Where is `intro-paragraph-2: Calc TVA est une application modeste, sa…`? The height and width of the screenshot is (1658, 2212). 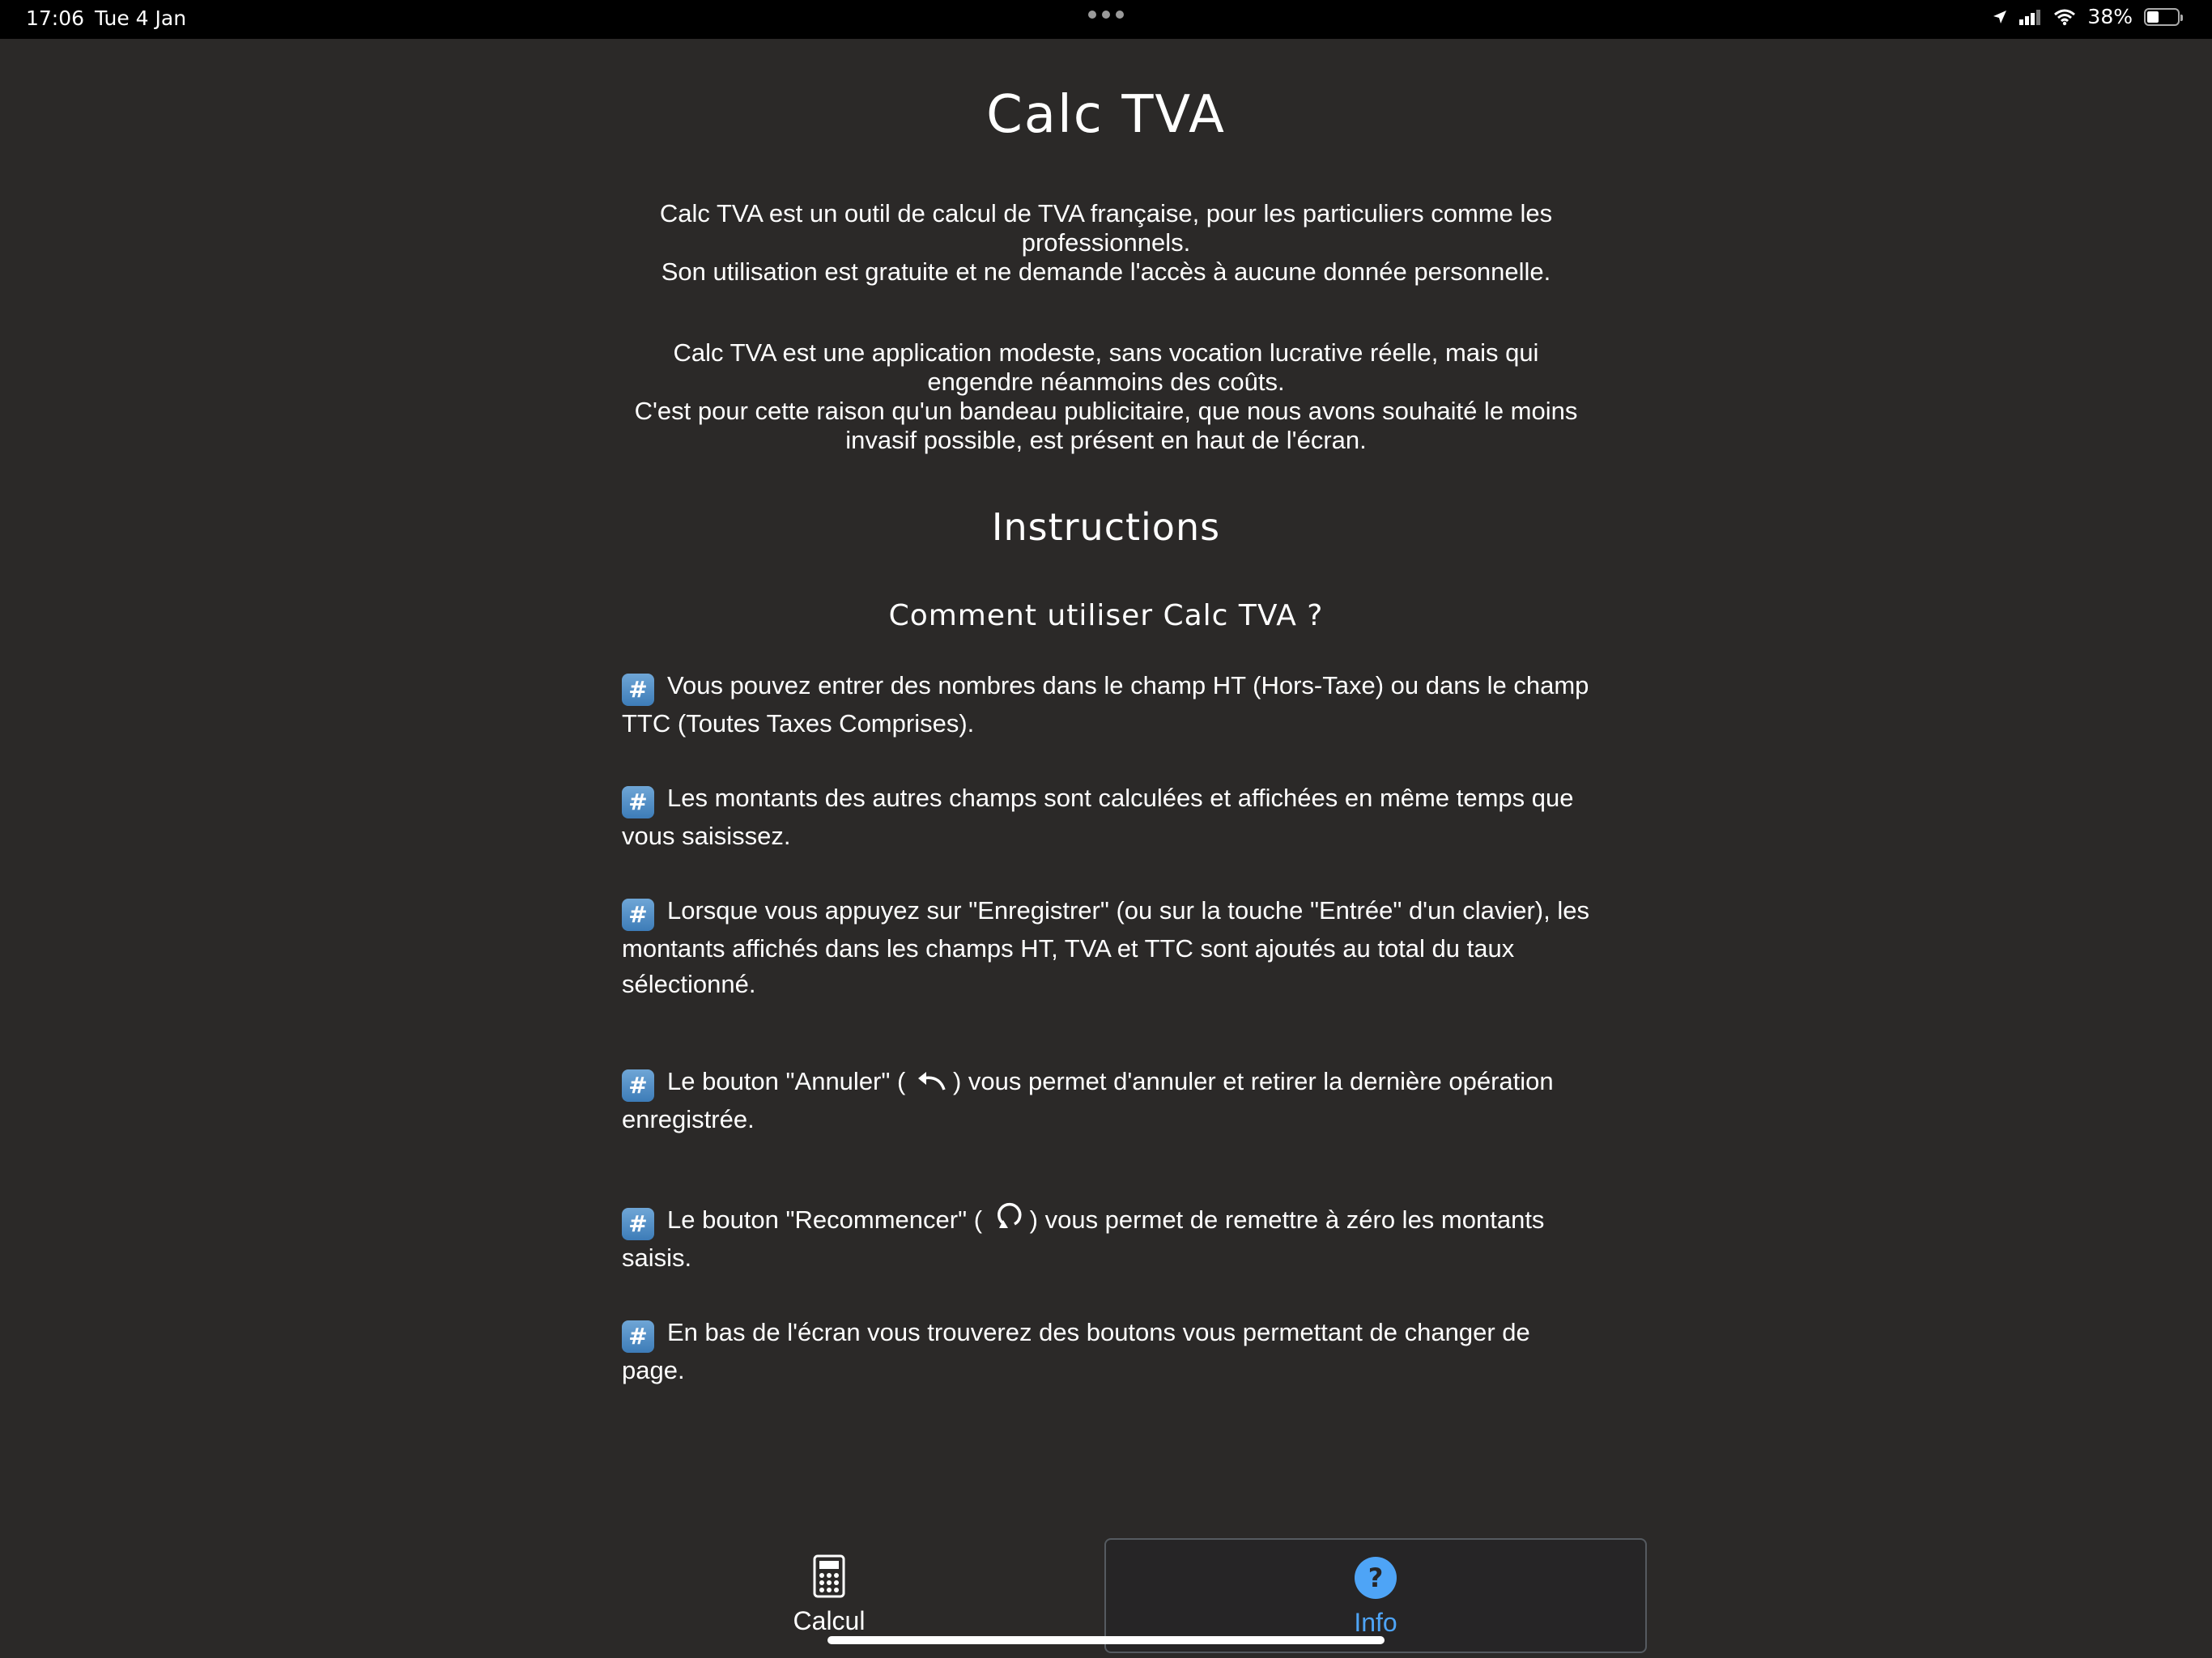
intro-paragraph-2: Calc TVA est une application modeste, sa… is located at coordinates (1106, 396).